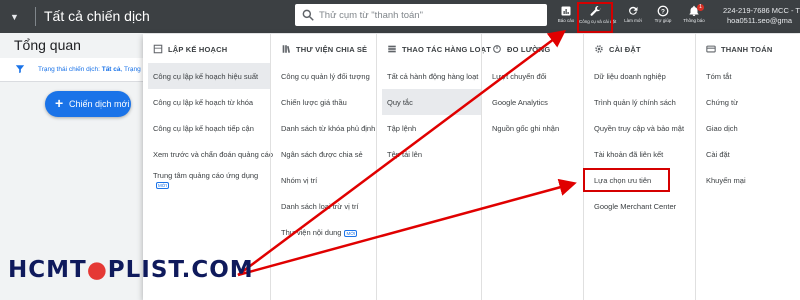 Image resolution: width=800 pixels, height=300 pixels. Describe the element at coordinates (750, 102) in the screenshot. I see `menu-item-documents: Chứng từ` at that location.